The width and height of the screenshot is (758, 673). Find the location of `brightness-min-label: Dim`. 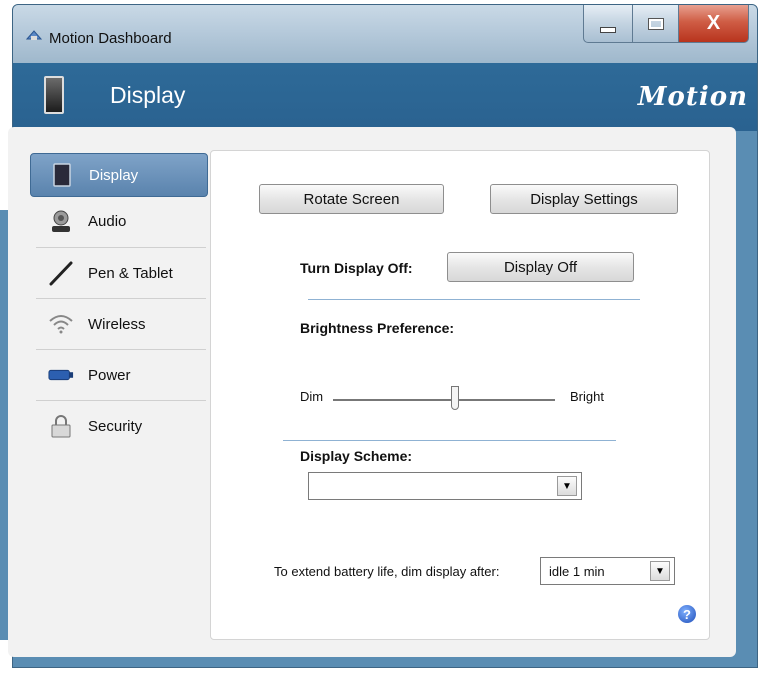

brightness-min-label: Dim is located at coordinates (312, 396).